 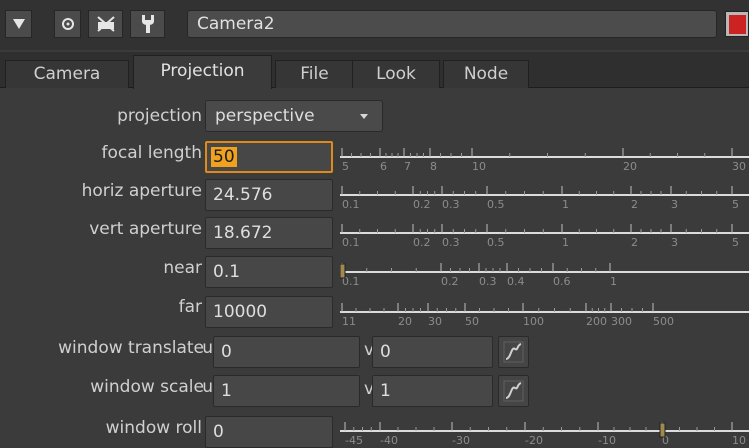 I want to click on vert-aperture-slider: 0.1 0.2 0.3 0.5 1 2 3 5, so click(x=544, y=233).